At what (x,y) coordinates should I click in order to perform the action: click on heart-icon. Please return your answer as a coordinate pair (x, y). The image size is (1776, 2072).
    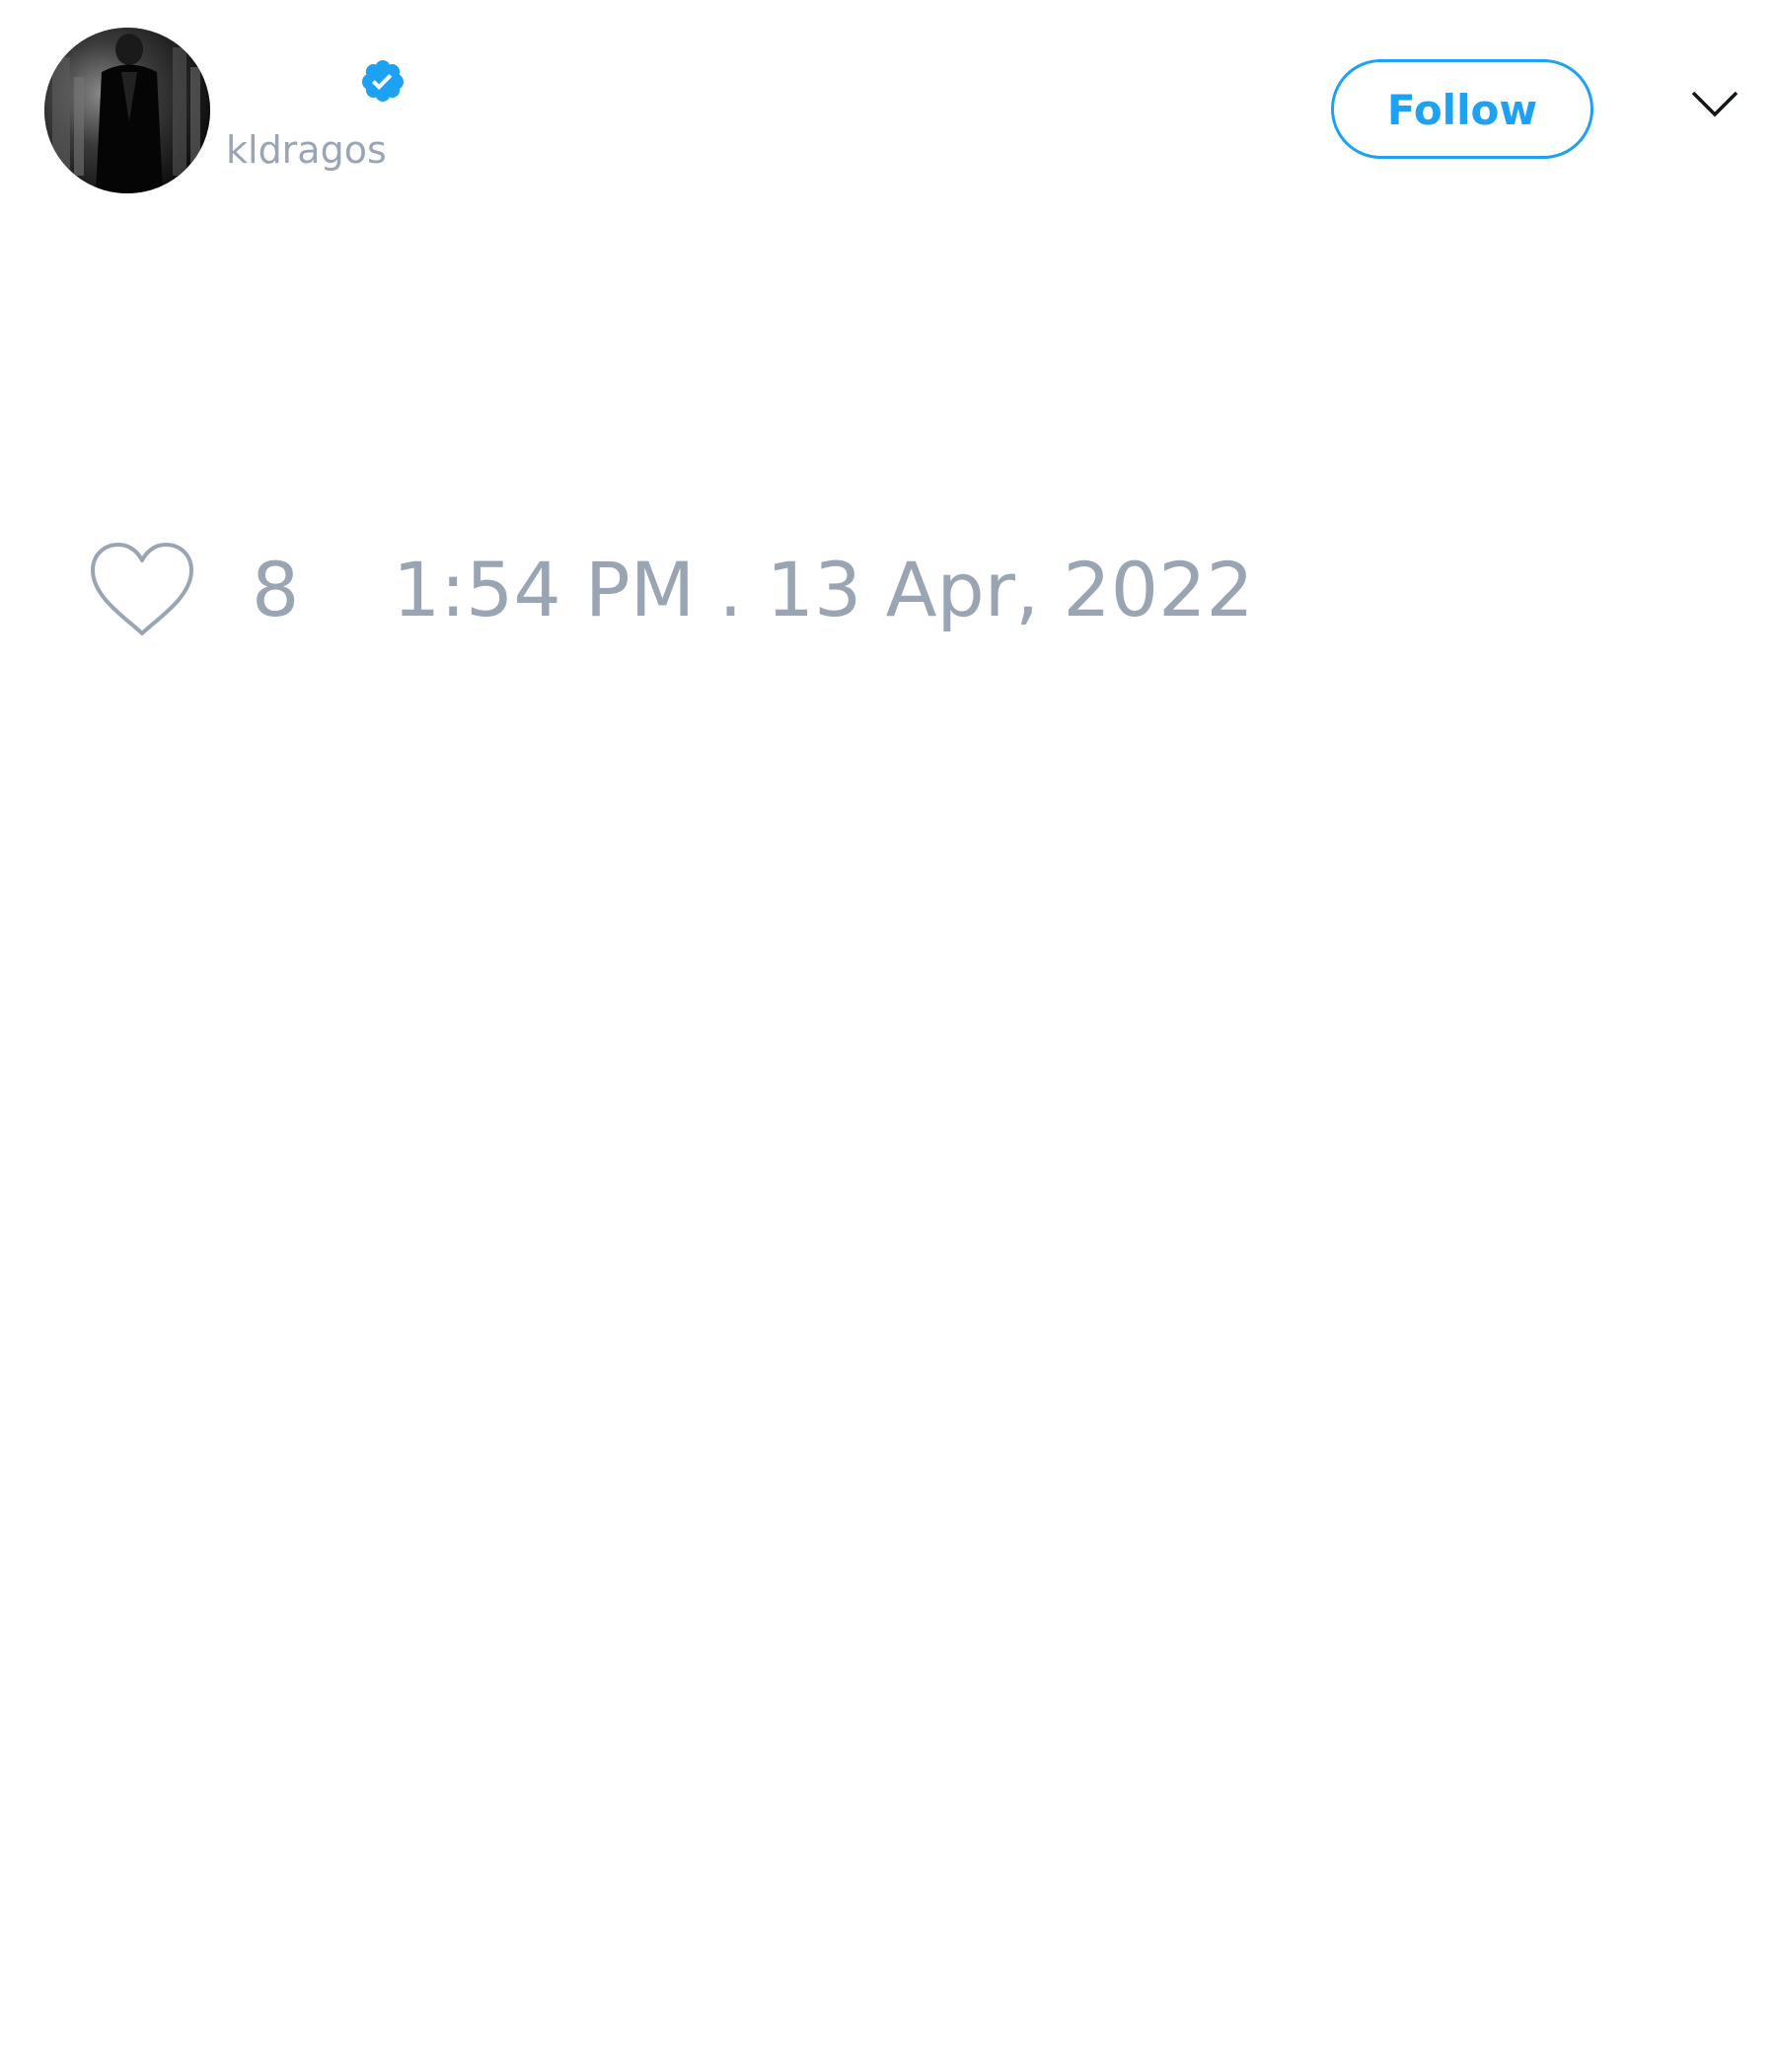
    Looking at the image, I should click on (142, 589).